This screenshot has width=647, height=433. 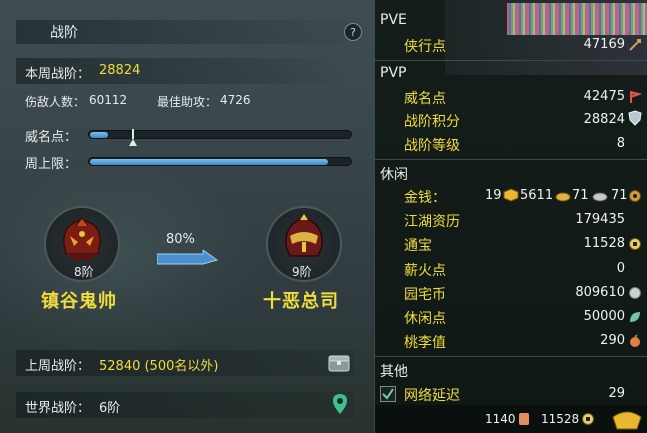 I want to click on last-week-value: 52840 (500名以外), so click(x=159, y=366).